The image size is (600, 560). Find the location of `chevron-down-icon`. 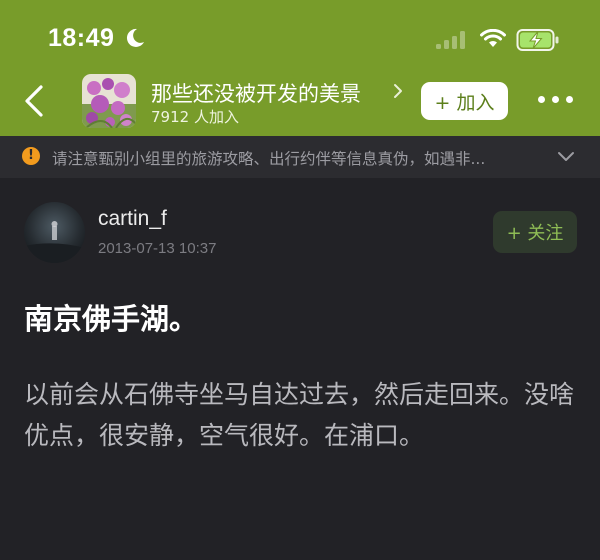

chevron-down-icon is located at coordinates (566, 157).